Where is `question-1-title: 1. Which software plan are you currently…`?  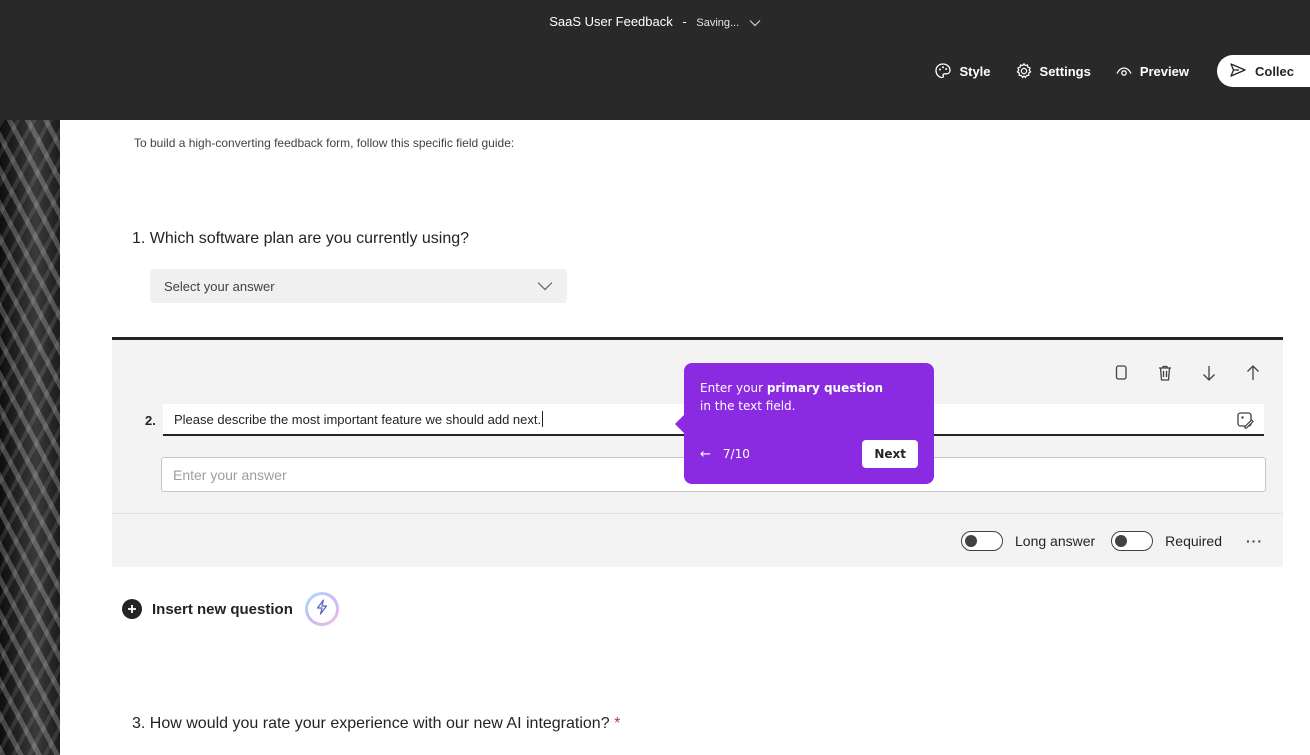
question-1-title: 1. Which software plan are you currently… is located at coordinates (300, 239).